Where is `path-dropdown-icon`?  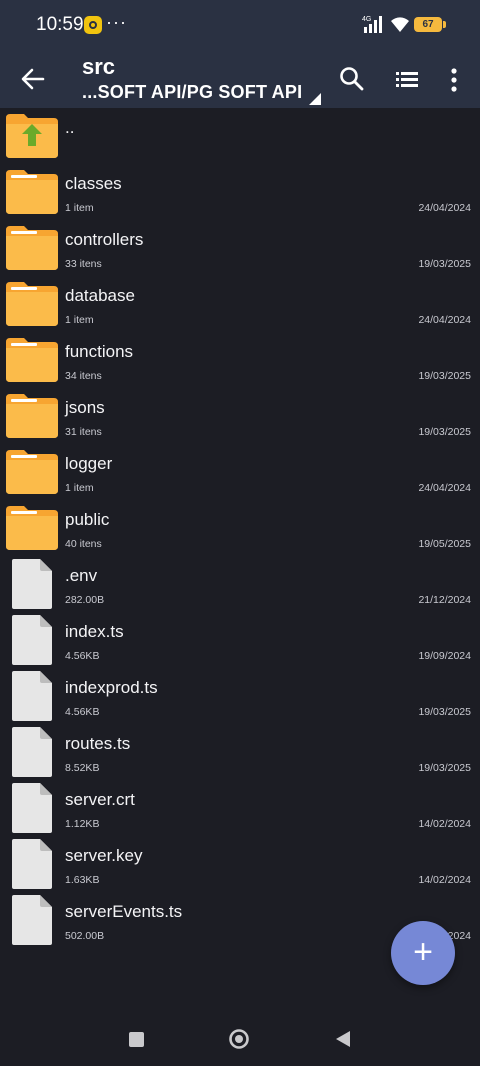 path-dropdown-icon is located at coordinates (315, 99).